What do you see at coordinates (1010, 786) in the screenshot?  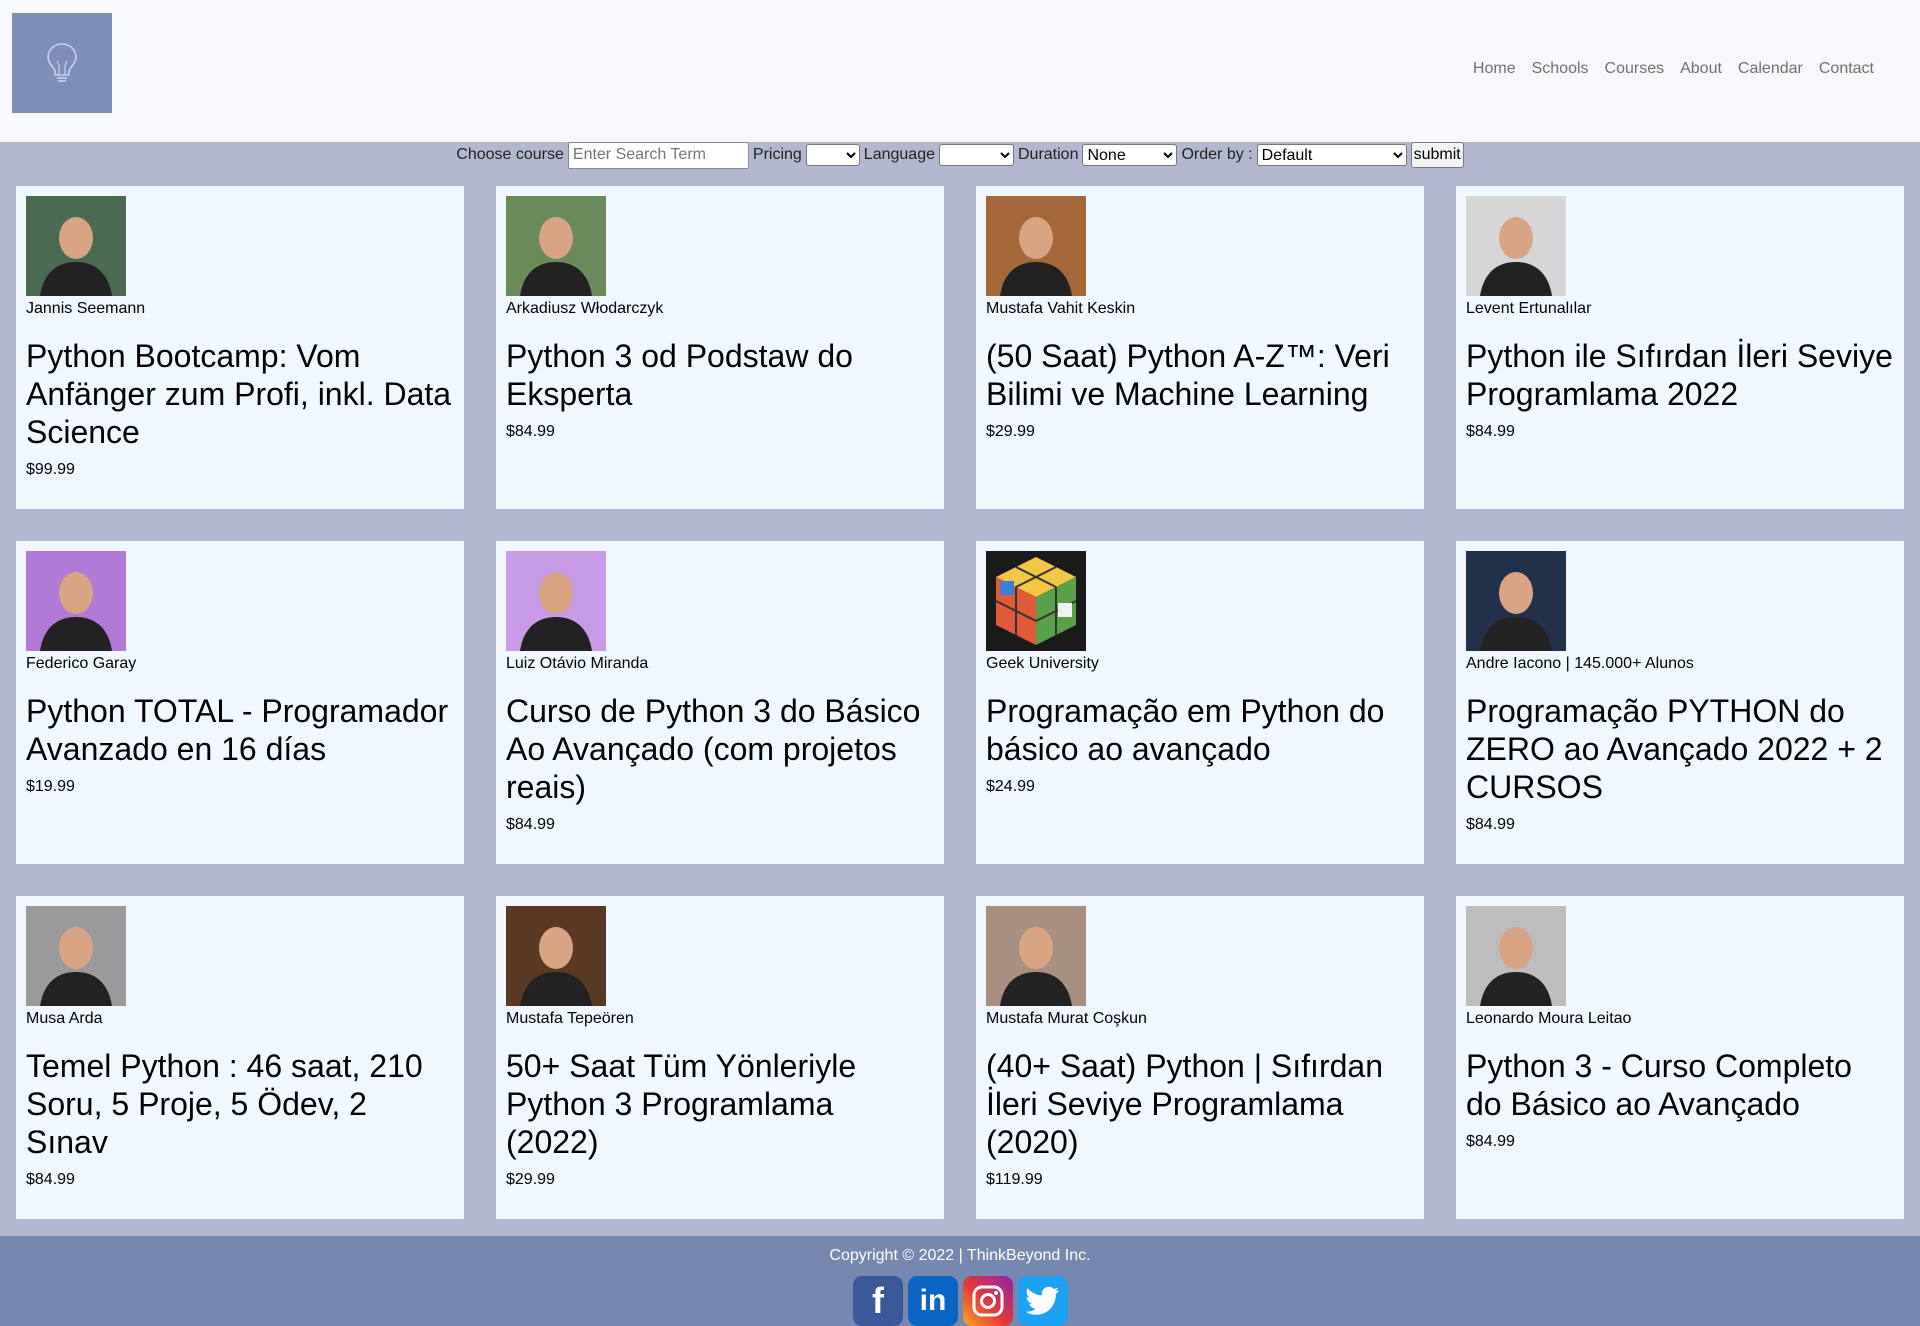 I see `course-price: $24.99` at bounding box center [1010, 786].